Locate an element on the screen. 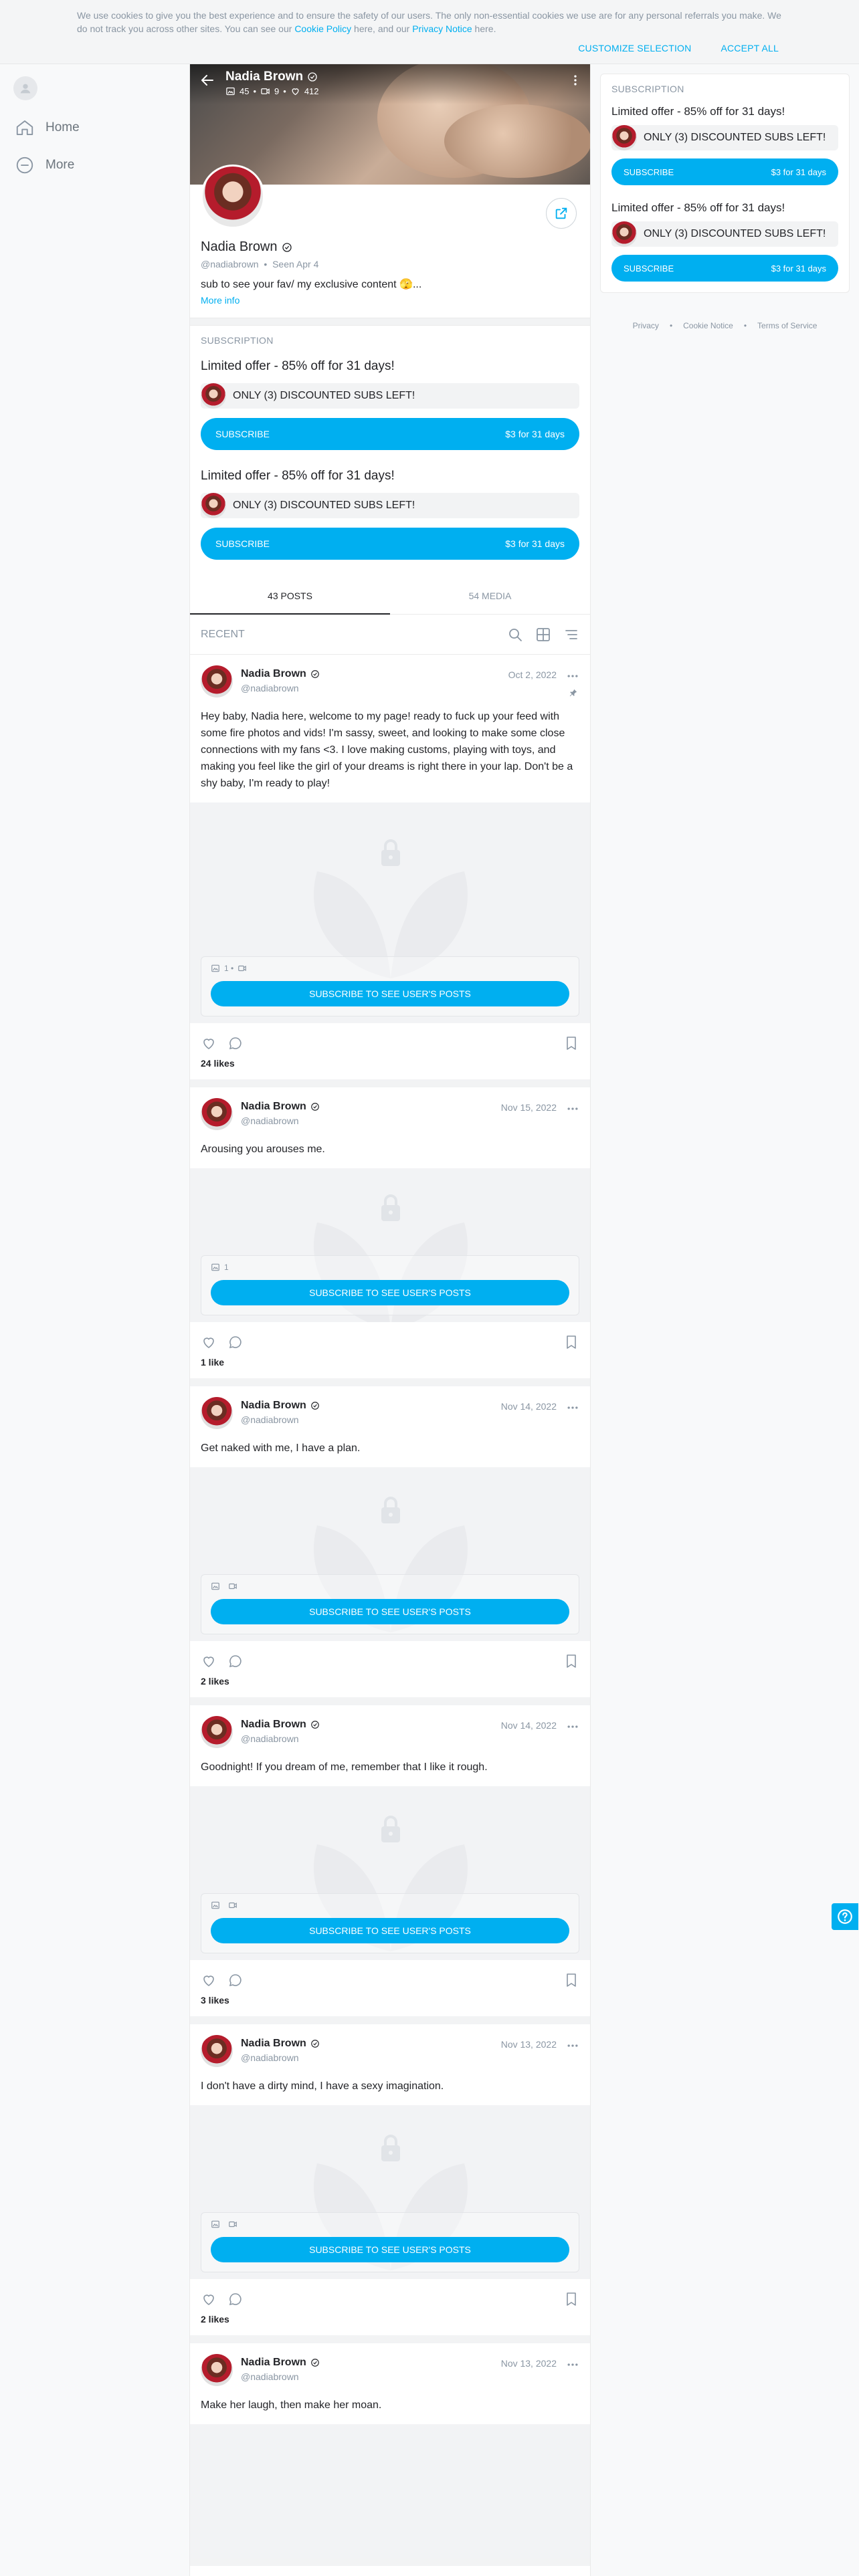  grid-icon is located at coordinates (543, 635).